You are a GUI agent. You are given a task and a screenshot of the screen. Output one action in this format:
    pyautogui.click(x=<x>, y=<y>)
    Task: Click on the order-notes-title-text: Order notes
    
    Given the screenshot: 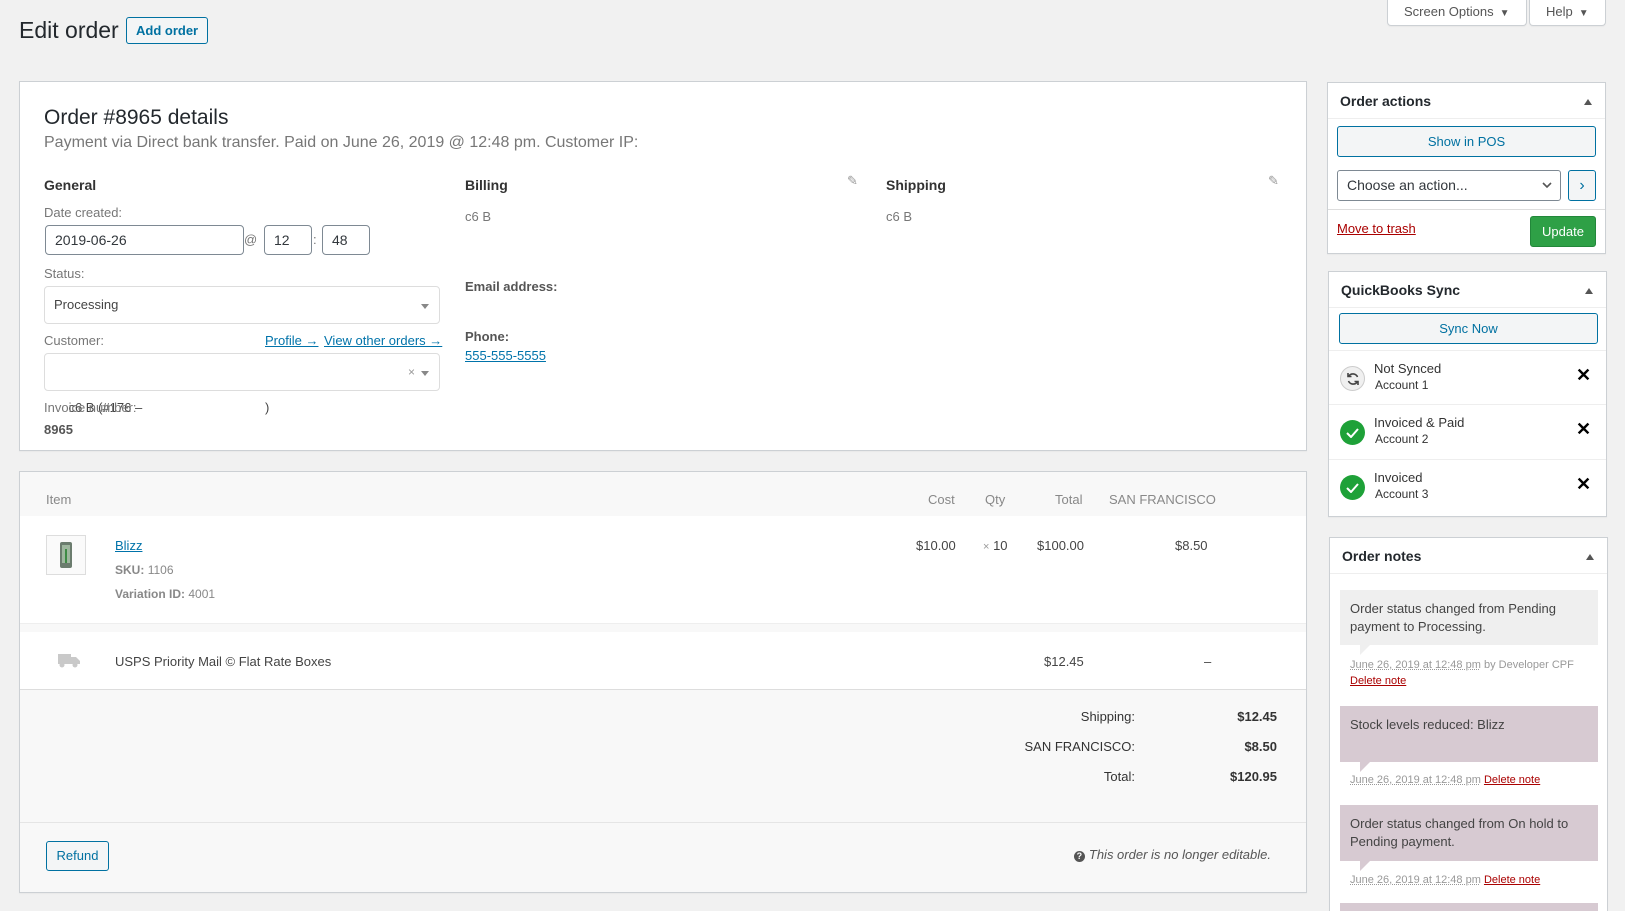 What is the action you would take?
    pyautogui.click(x=1382, y=556)
    